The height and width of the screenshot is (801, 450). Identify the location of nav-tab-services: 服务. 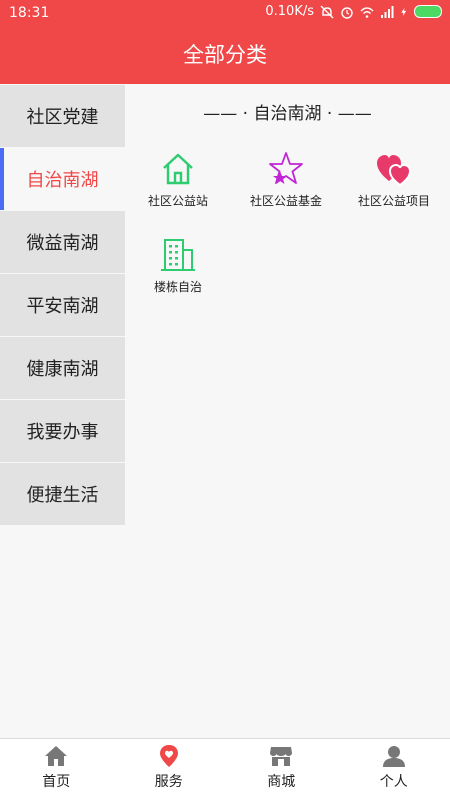
(169, 770).